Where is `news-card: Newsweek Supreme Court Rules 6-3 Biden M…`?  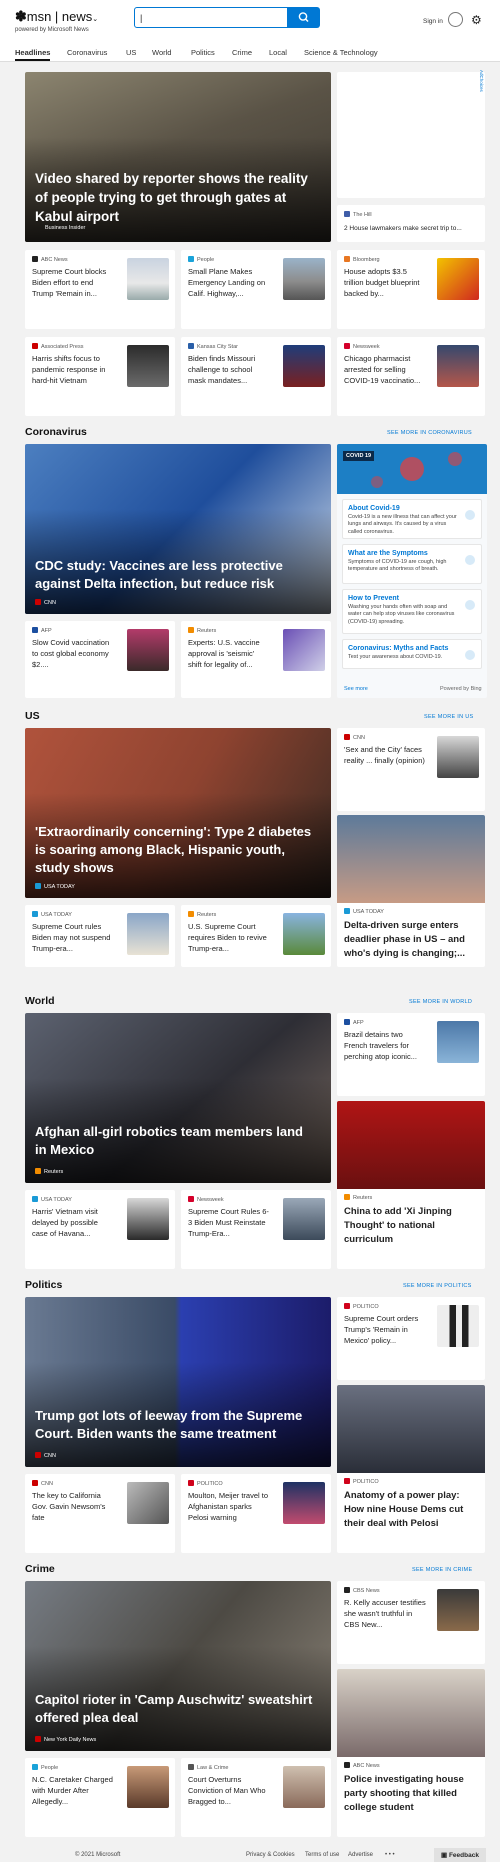 news-card: Newsweek Supreme Court Rules 6-3 Biden M… is located at coordinates (256, 1229).